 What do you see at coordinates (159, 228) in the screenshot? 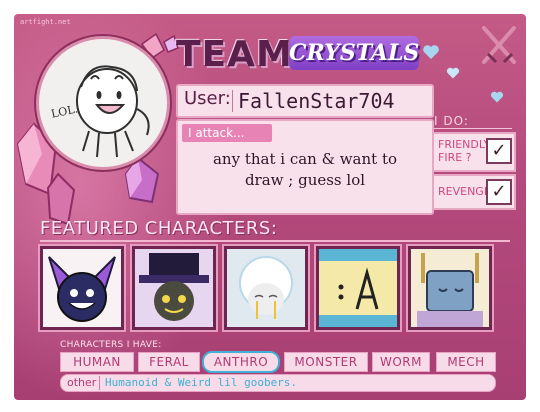
I see `featured-characters-title: FEATURED CHARACTERS:` at bounding box center [159, 228].